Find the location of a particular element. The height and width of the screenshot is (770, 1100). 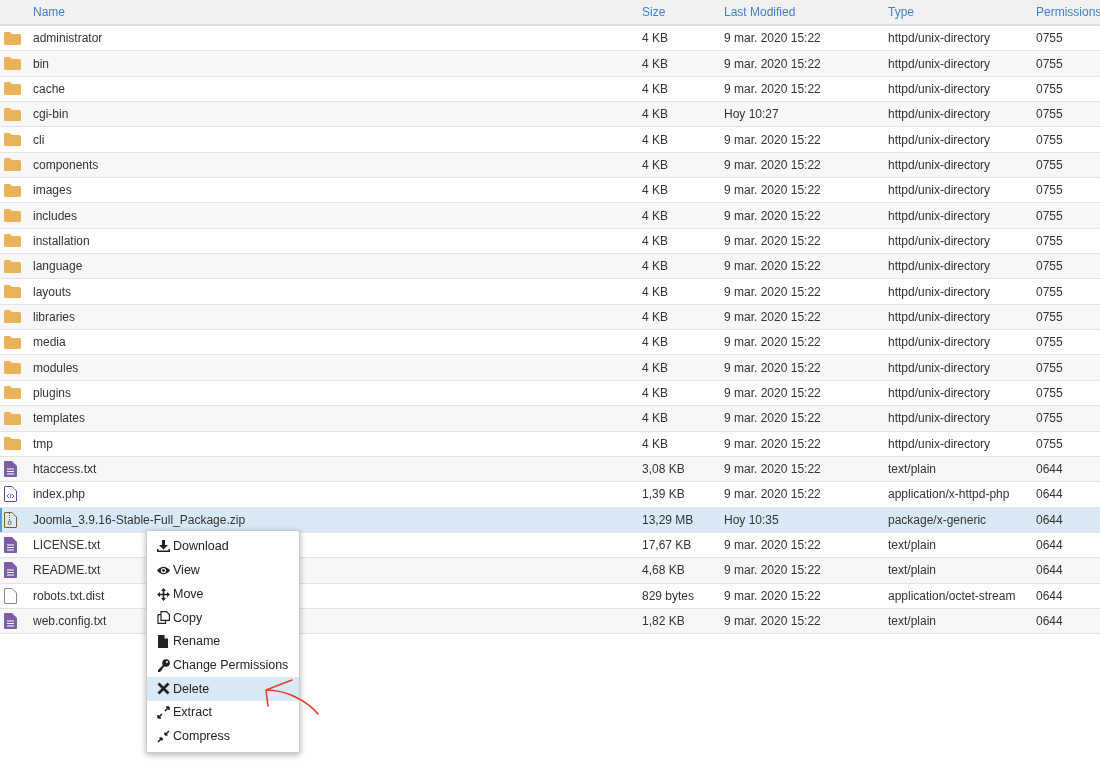

file-name: bin is located at coordinates (41, 64).